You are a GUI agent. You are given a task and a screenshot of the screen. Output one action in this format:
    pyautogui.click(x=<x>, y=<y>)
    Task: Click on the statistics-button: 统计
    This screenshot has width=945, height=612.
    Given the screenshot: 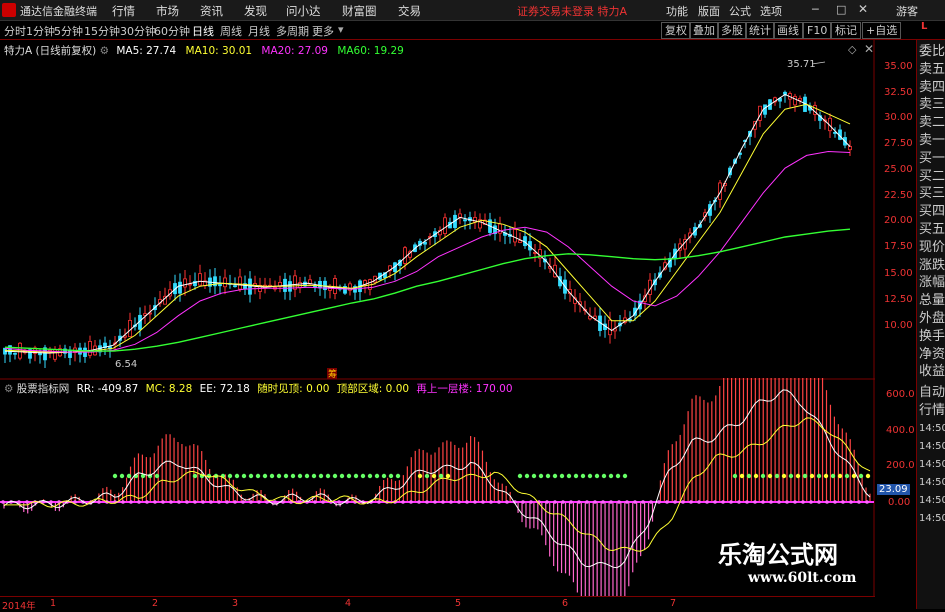 What is the action you would take?
    pyautogui.click(x=760, y=30)
    